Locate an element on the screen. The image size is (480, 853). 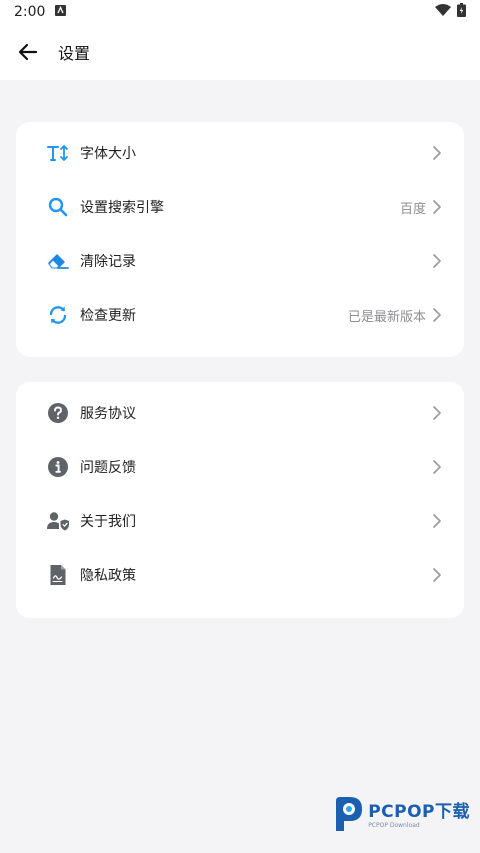
refresh-icon is located at coordinates (58, 315).